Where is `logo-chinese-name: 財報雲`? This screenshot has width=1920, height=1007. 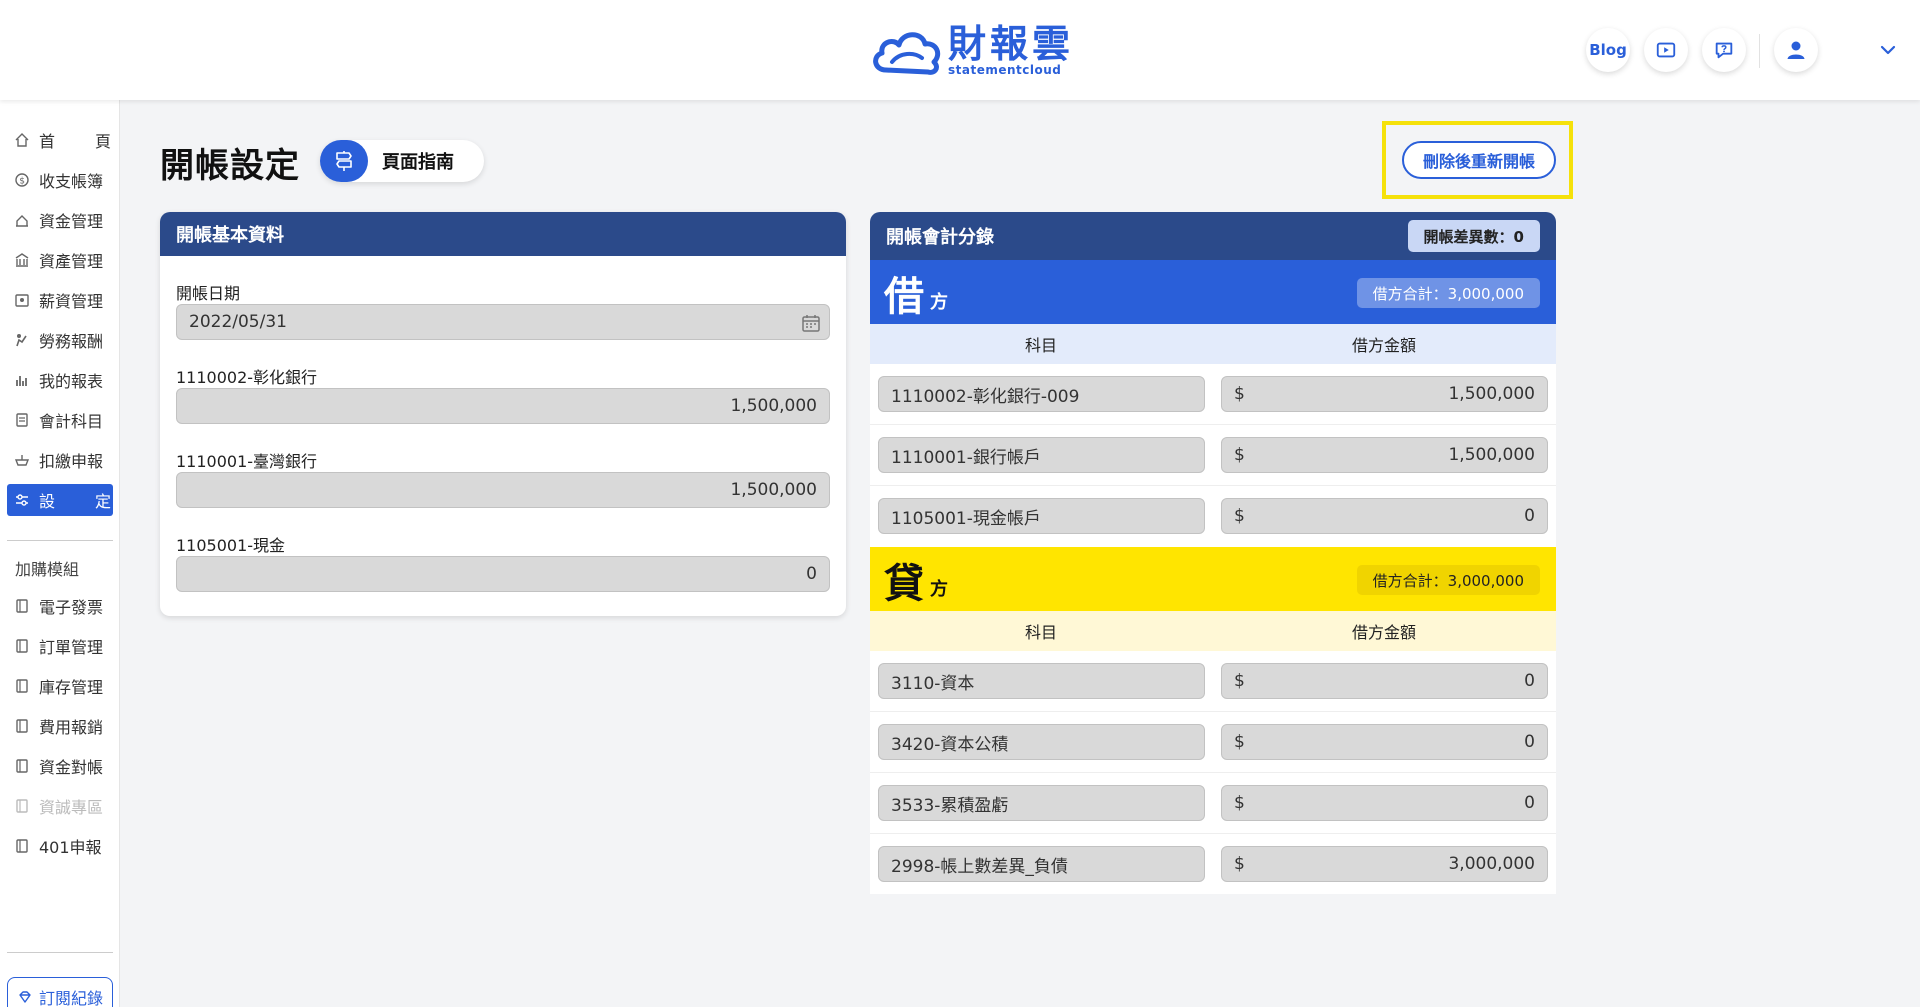
logo-chinese-name: 財報雲 is located at coordinates (1011, 43).